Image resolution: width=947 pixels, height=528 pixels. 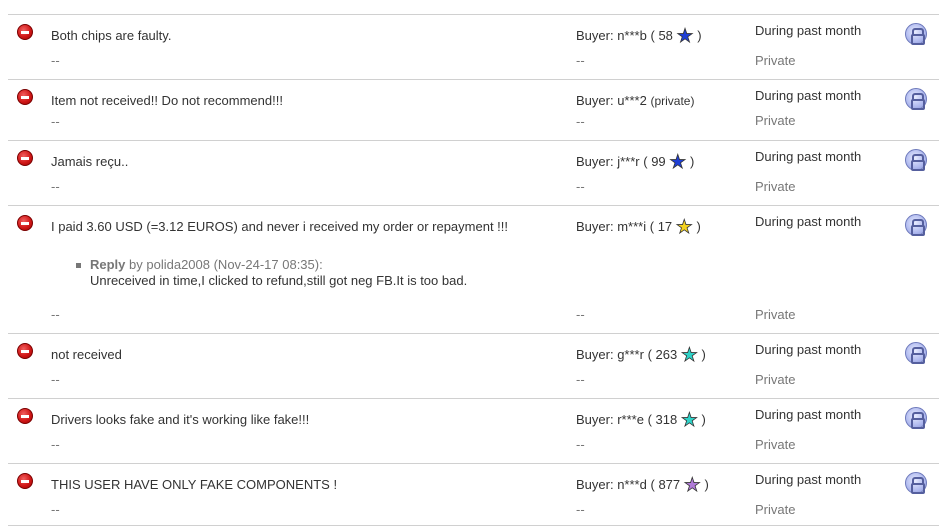 I want to click on buyer-score: 58, so click(x=665, y=35).